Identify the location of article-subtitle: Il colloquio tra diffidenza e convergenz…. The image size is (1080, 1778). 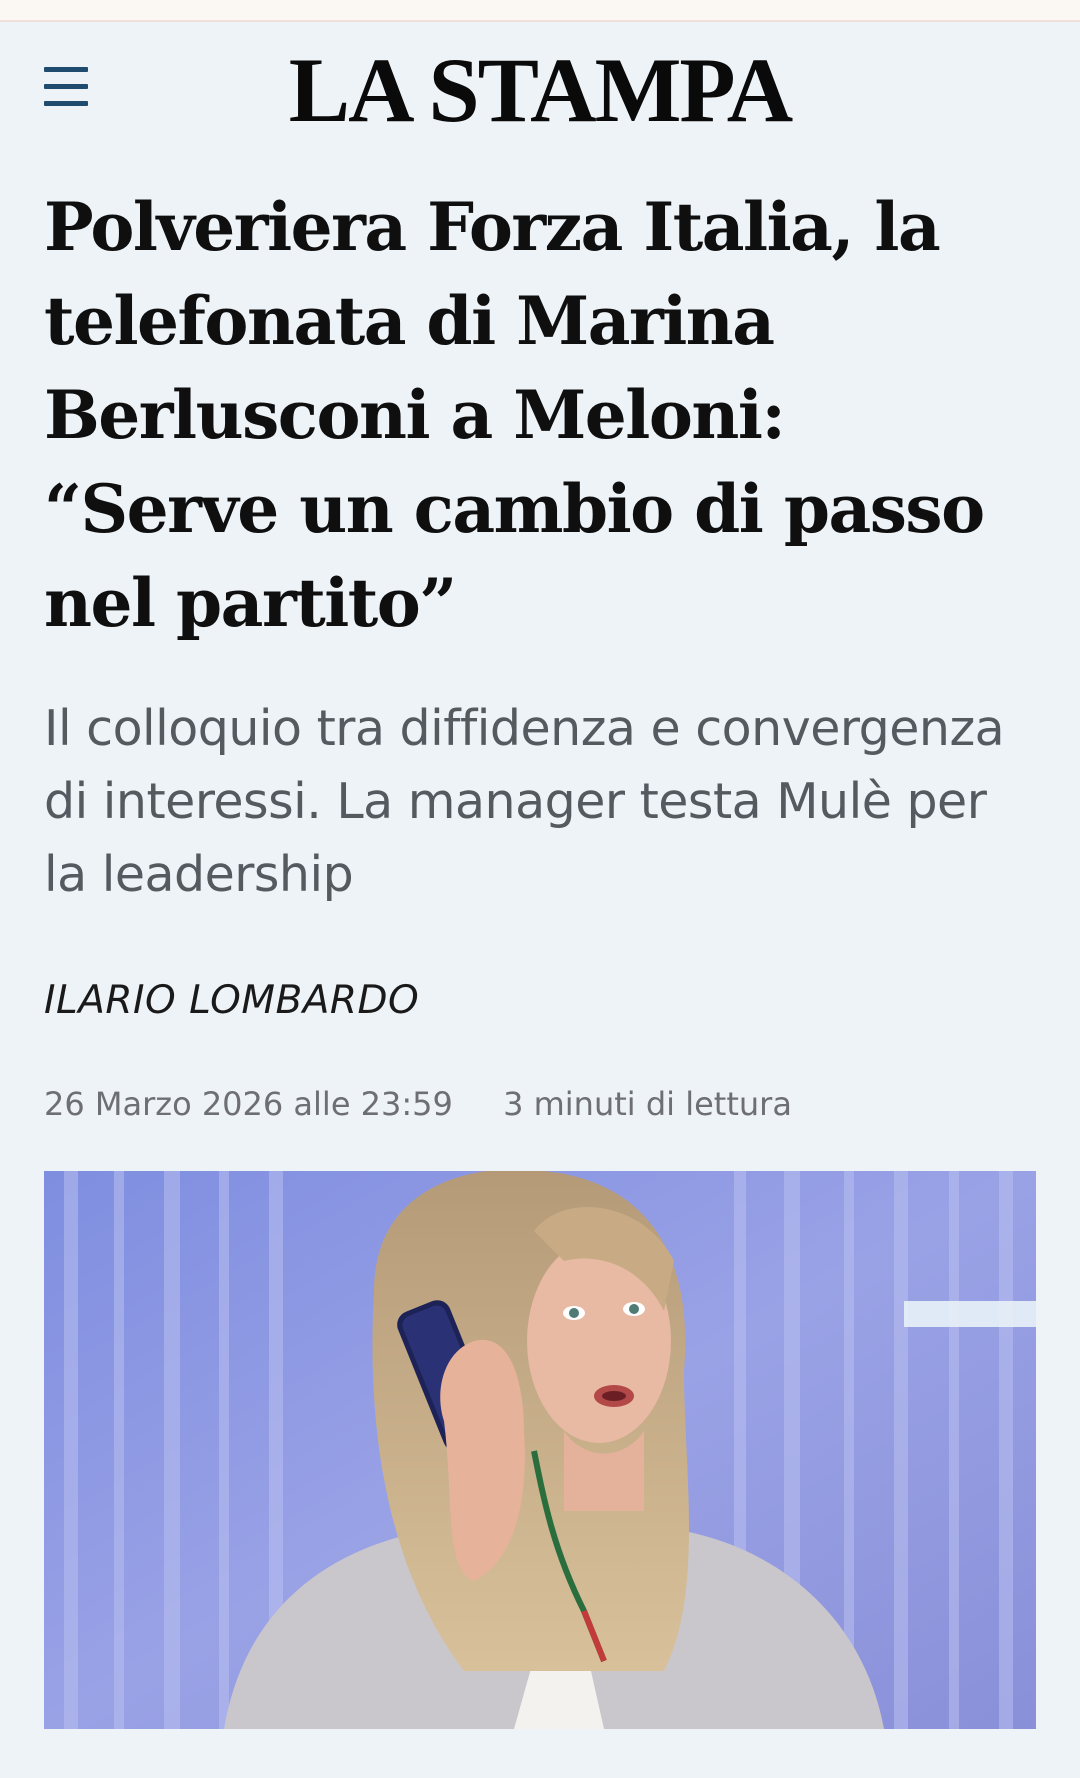
(524, 801).